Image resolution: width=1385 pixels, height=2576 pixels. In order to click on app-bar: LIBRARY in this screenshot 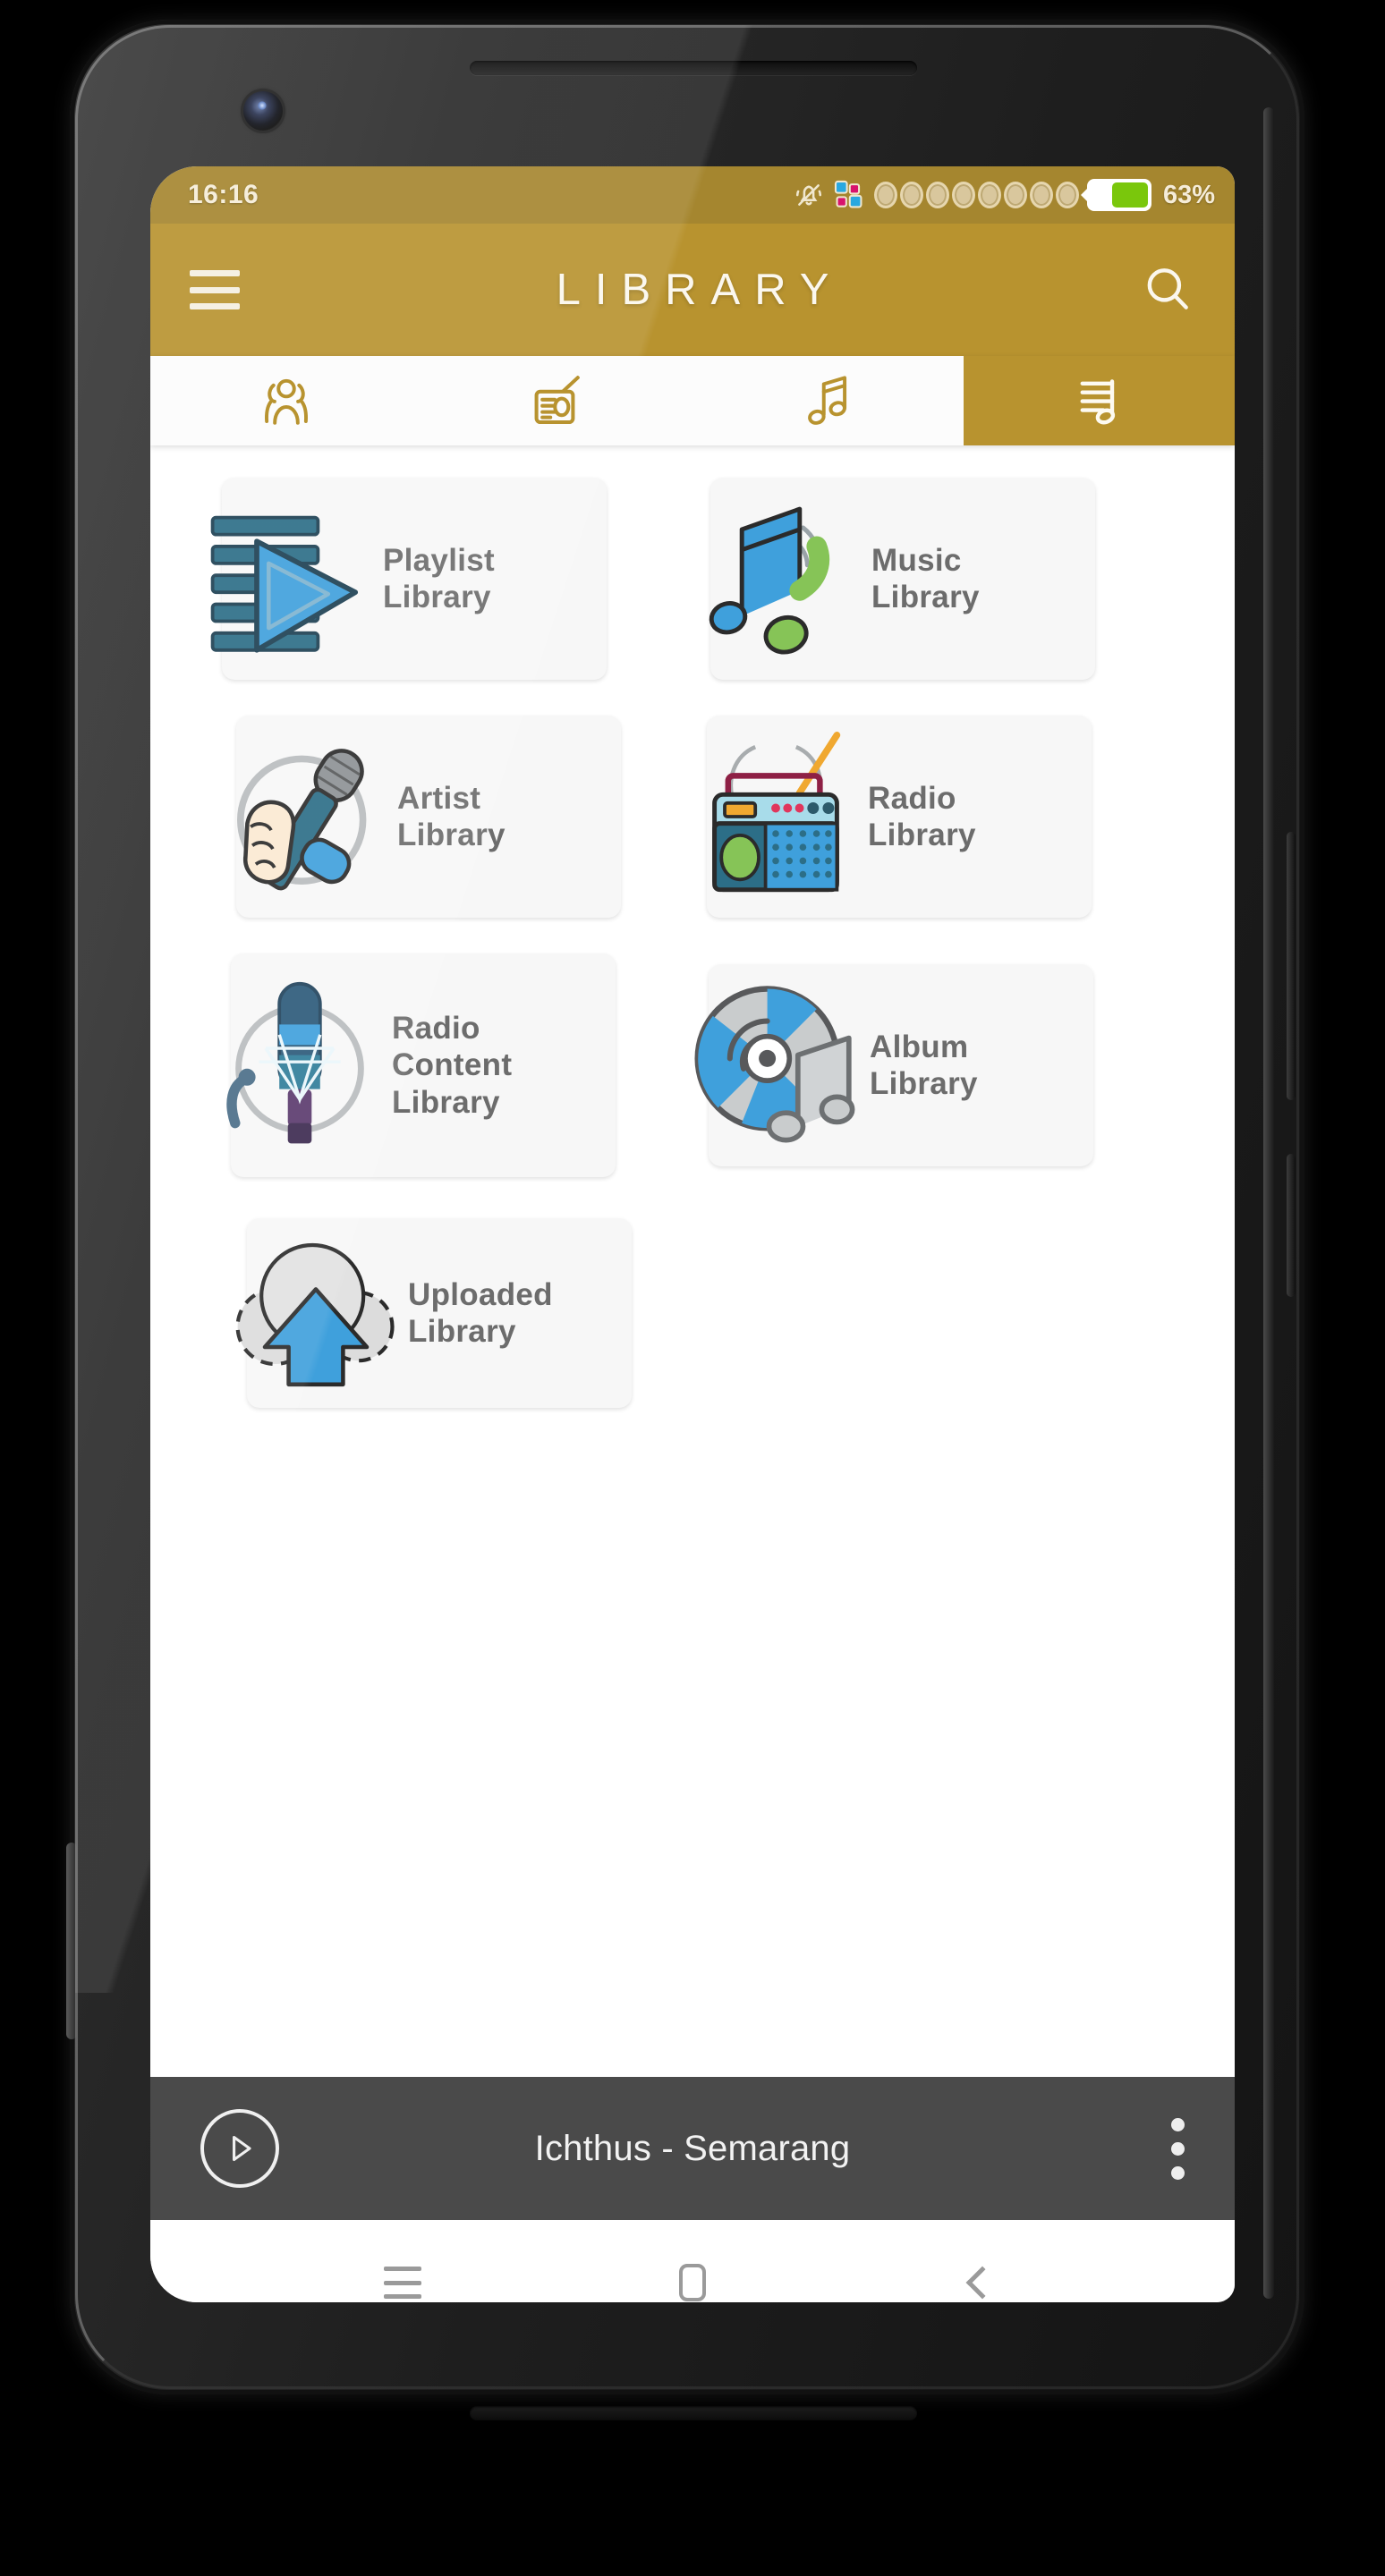, I will do `click(692, 290)`.